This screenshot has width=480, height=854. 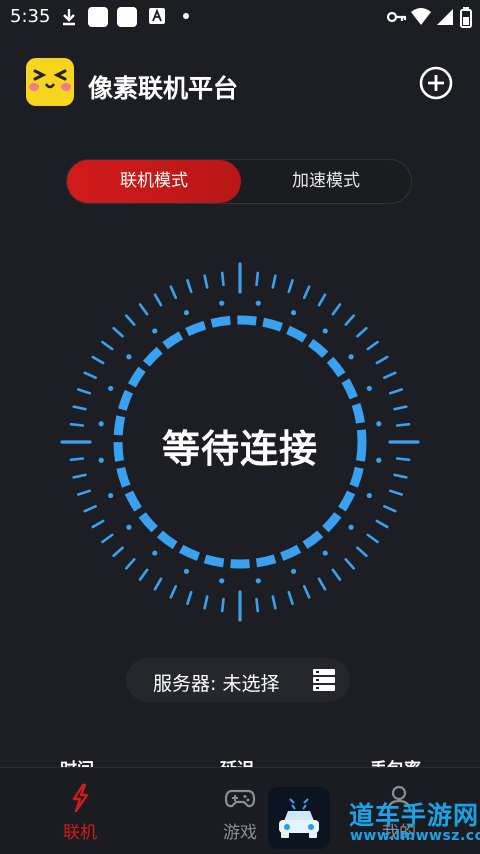 What do you see at coordinates (466, 17) in the screenshot?
I see `battery-icon` at bounding box center [466, 17].